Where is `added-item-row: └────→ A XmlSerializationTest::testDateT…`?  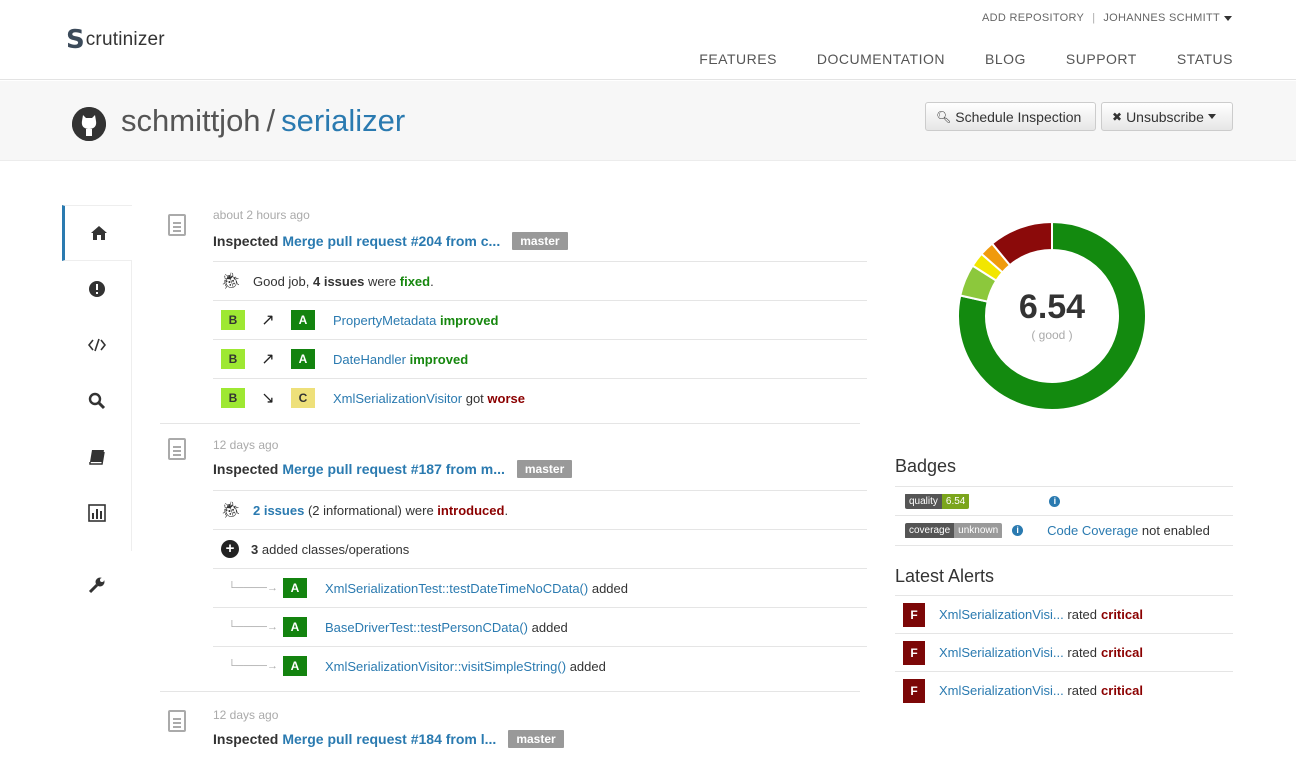
added-item-row: └────→ A XmlSerializationTest::testDateT… is located at coordinates (540, 587).